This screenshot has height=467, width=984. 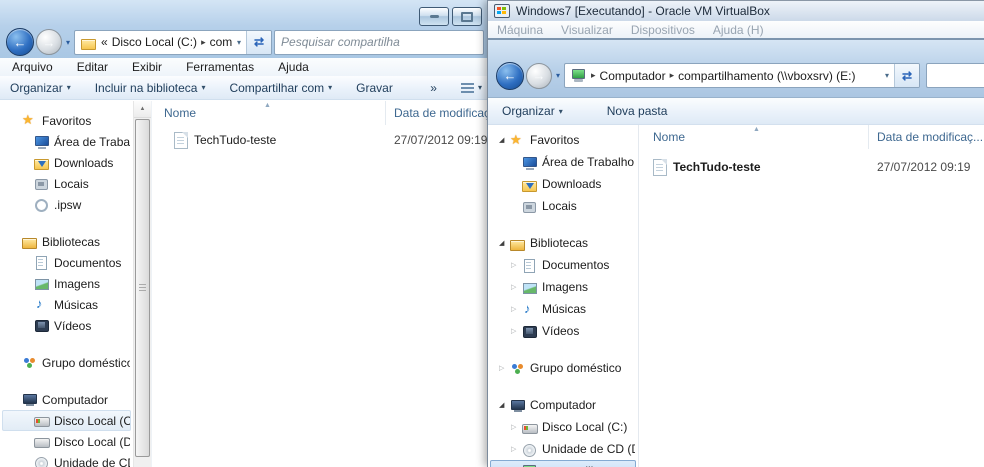 I want to click on breadcrumb-folder: compartilhamento, so click(x=221, y=42).